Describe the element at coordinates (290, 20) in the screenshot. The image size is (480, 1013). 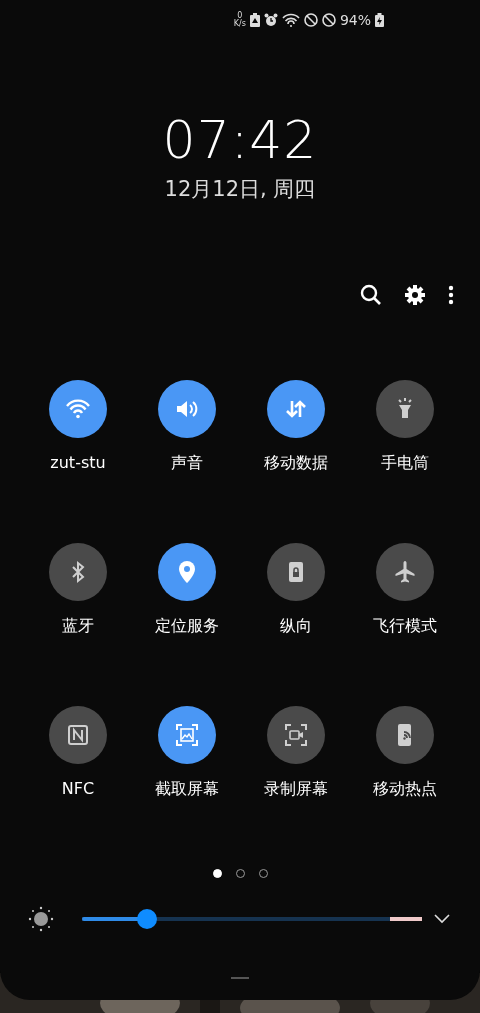
I see `wifi-icon` at that location.